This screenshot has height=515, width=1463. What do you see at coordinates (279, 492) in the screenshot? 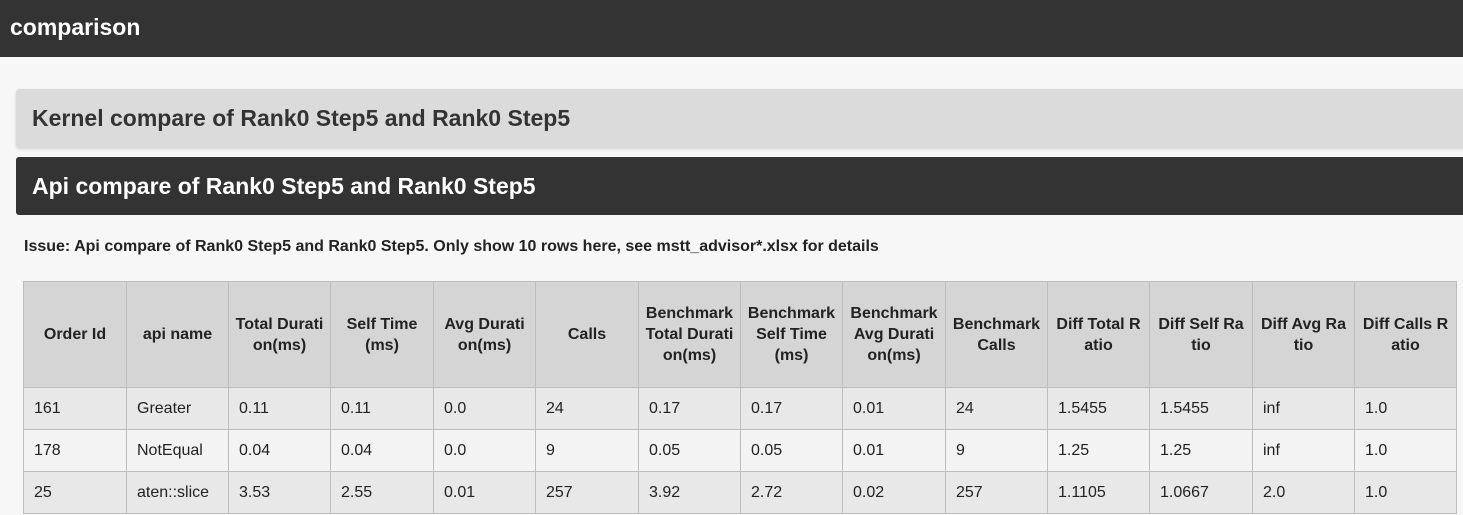
I see `table-cell: 3.53` at bounding box center [279, 492].